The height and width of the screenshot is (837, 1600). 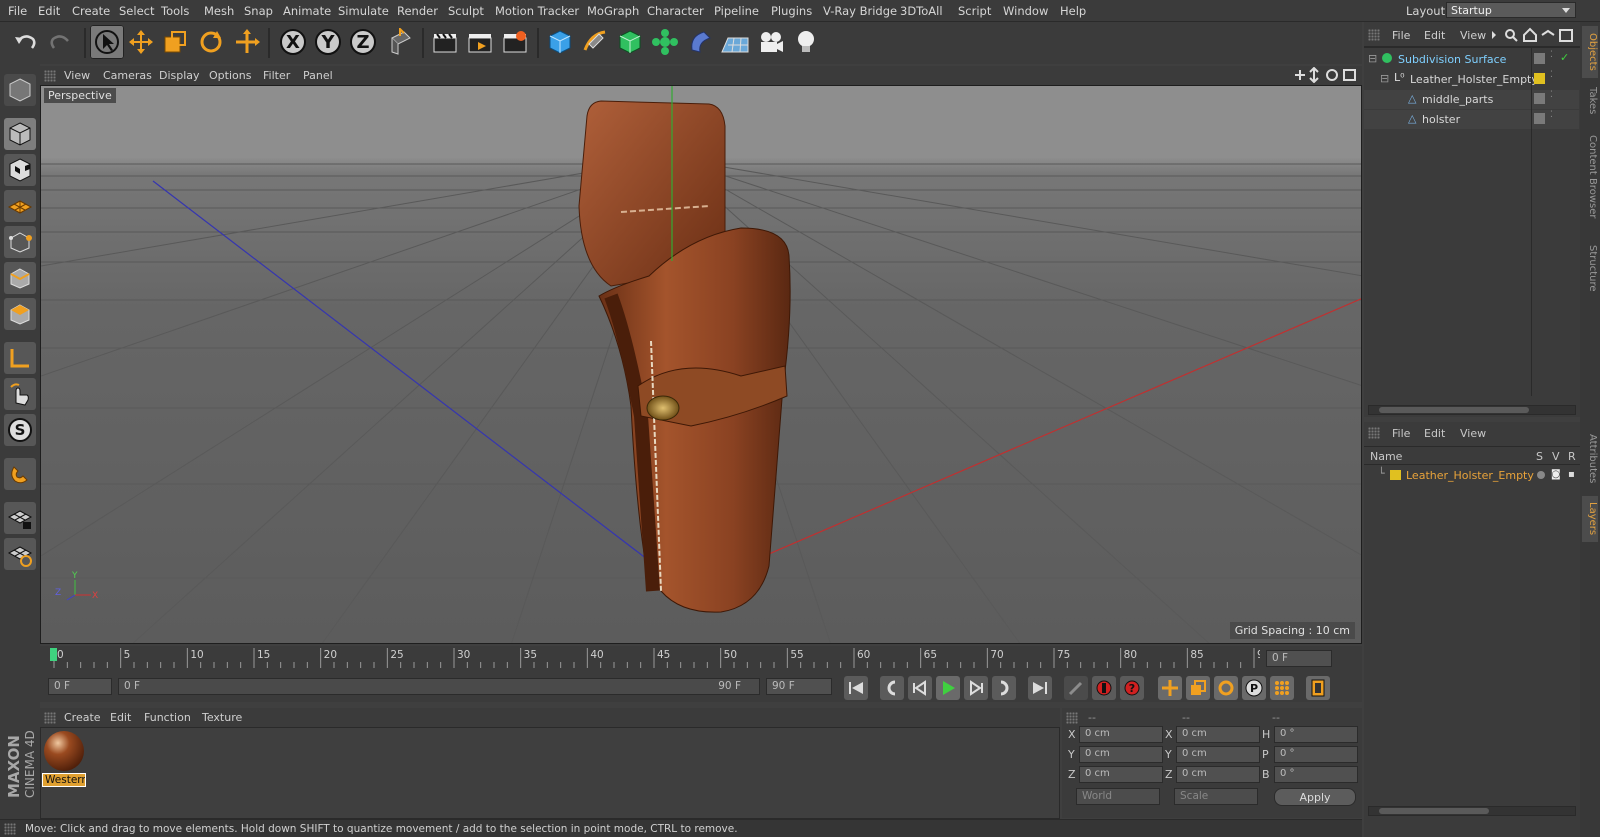 I want to click on viewport-nav-icons, so click(x=1326, y=75).